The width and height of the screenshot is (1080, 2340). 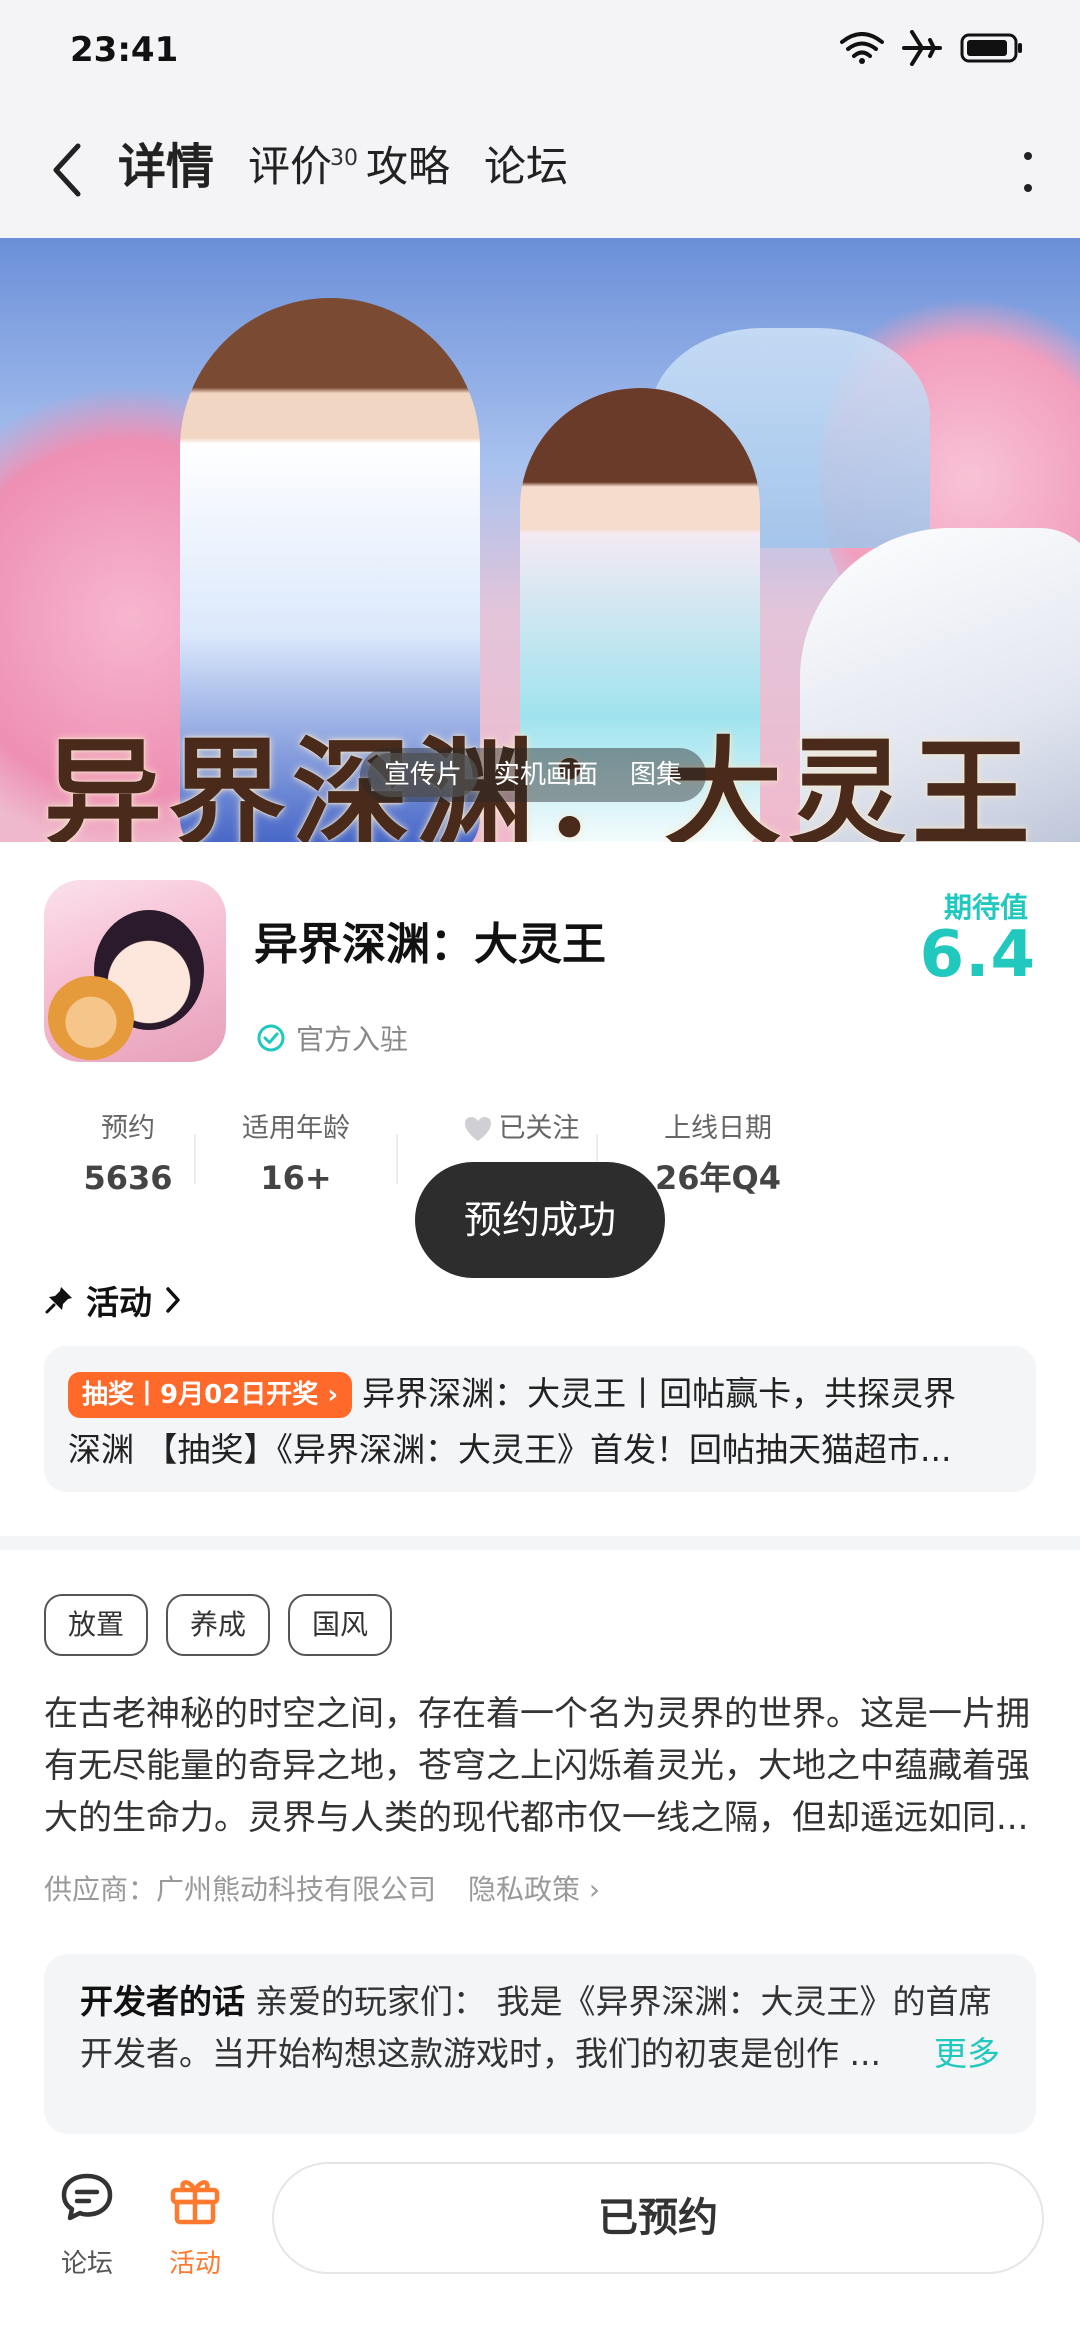 I want to click on tag-item: 养成, so click(x=218, y=1625).